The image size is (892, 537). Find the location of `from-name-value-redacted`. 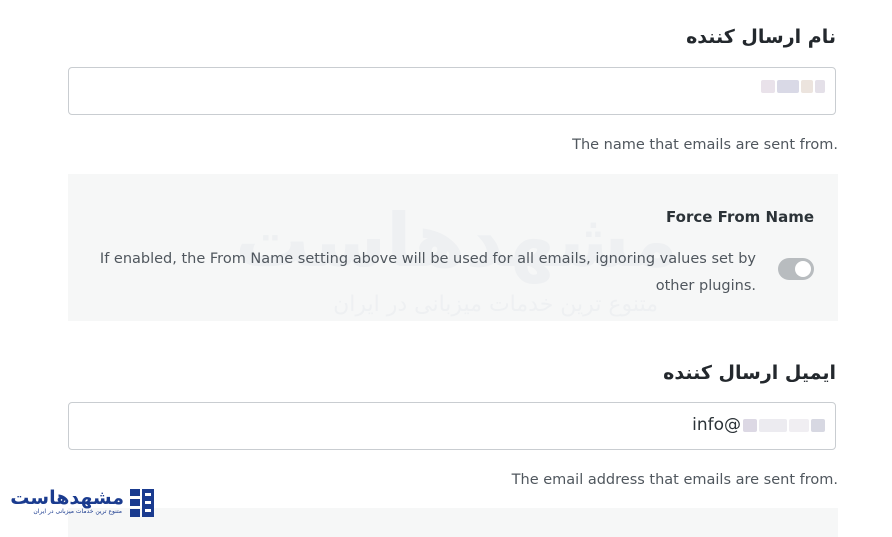

from-name-value-redacted is located at coordinates (793, 86).